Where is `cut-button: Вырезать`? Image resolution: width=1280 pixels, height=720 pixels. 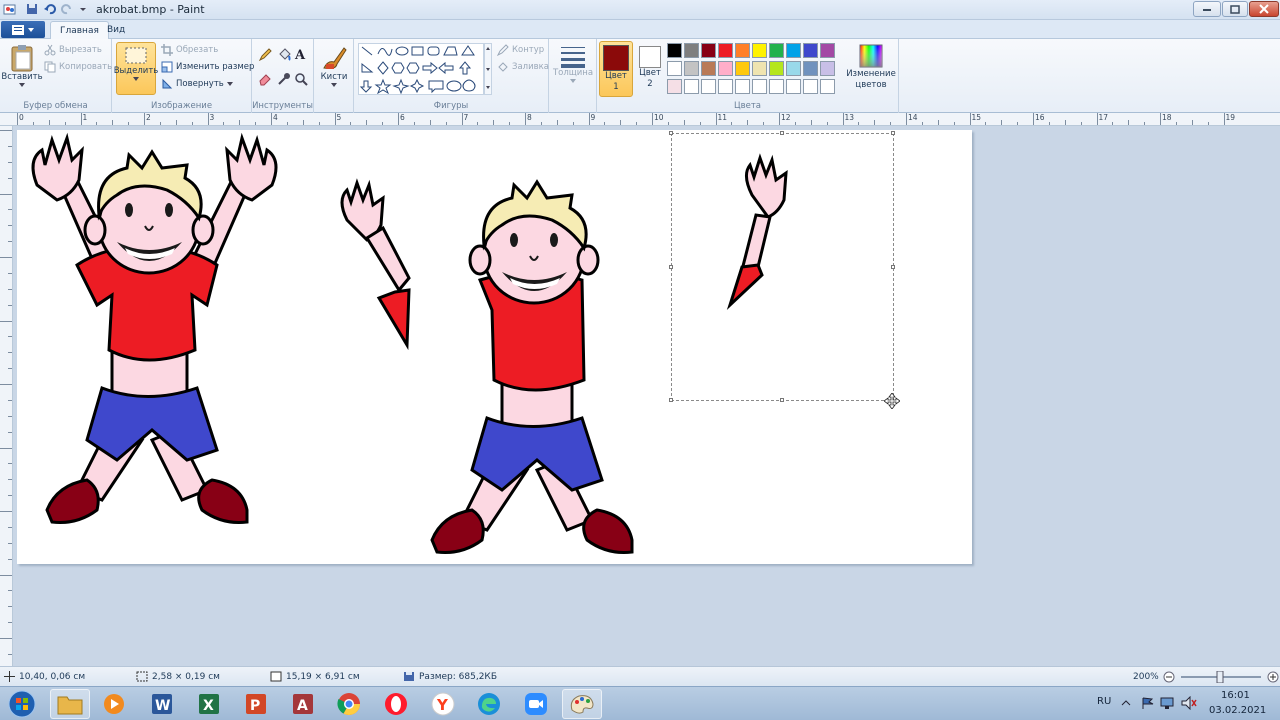
cut-button: Вырезать is located at coordinates (73, 50).